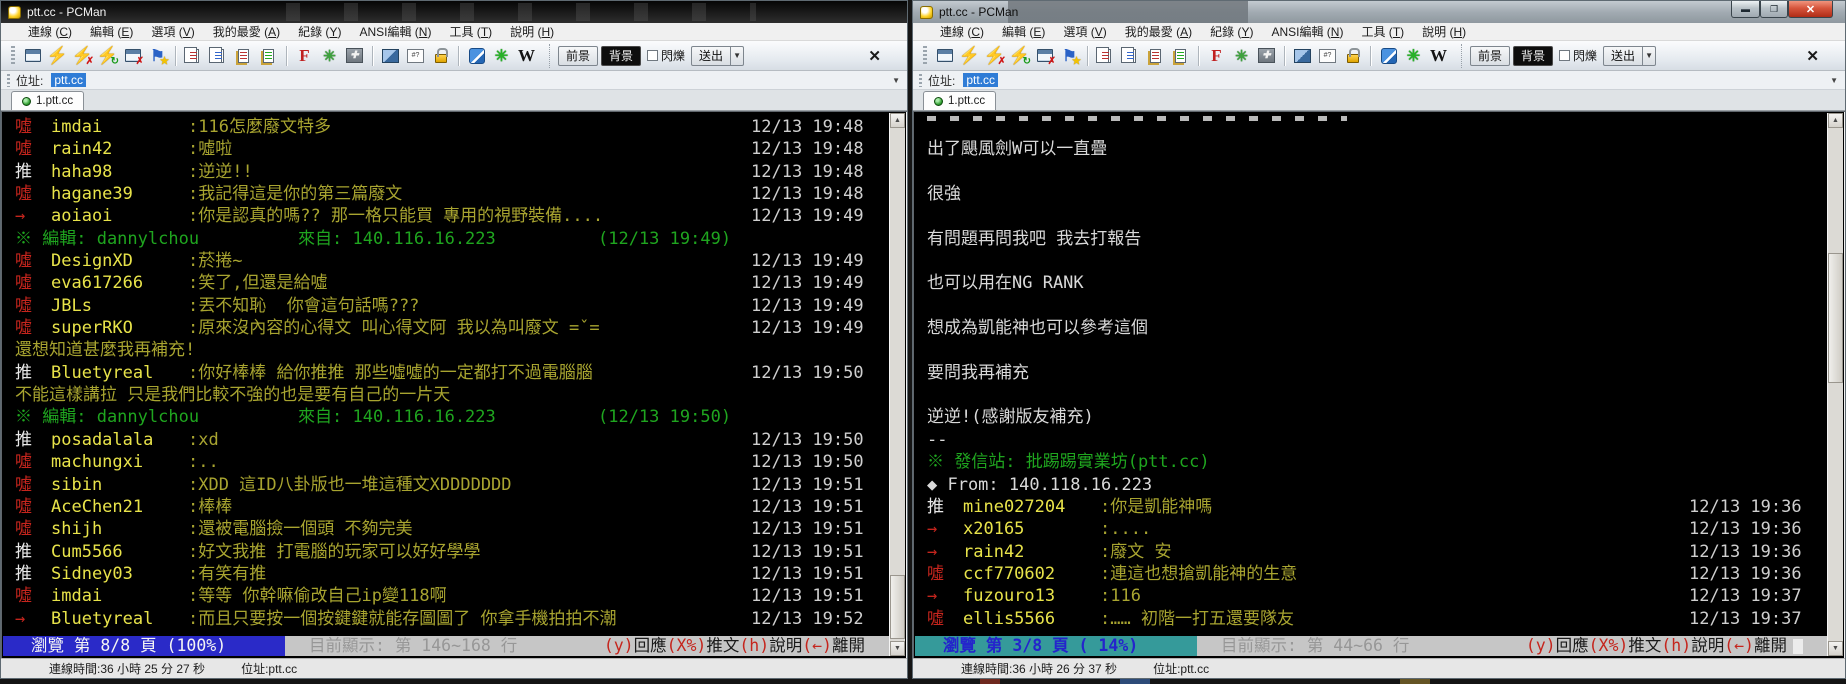 The image size is (1846, 684). What do you see at coordinates (1745, 9) in the screenshot?
I see `minimize-icon: ▬` at bounding box center [1745, 9].